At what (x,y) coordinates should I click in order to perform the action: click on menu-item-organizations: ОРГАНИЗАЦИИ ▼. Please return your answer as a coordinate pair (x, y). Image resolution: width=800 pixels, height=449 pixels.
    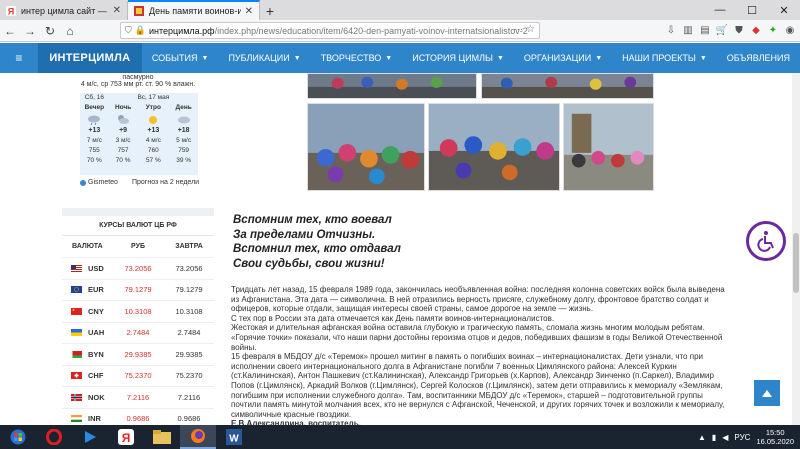
    Looking at the image, I should click on (563, 58).